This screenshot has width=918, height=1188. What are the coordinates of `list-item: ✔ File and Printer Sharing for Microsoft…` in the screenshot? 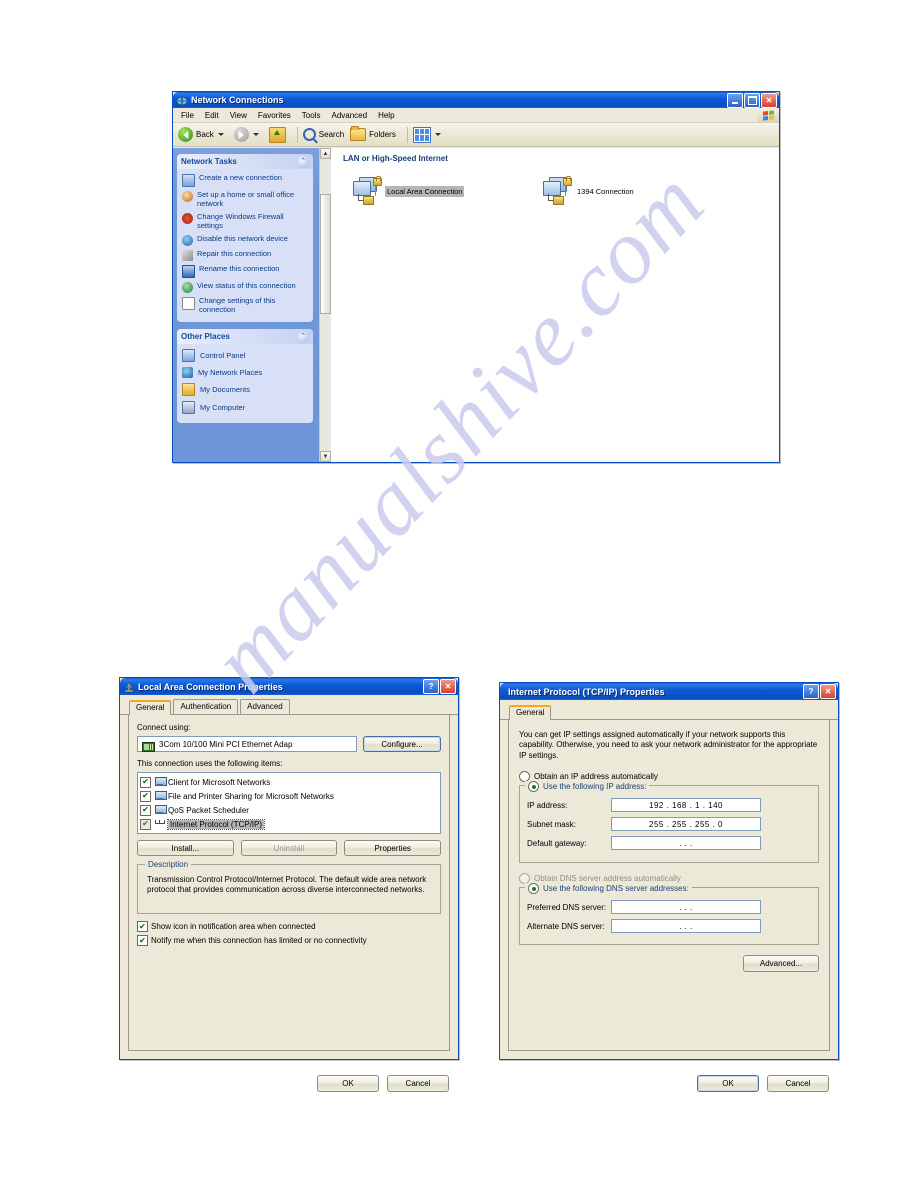 It's located at (289, 796).